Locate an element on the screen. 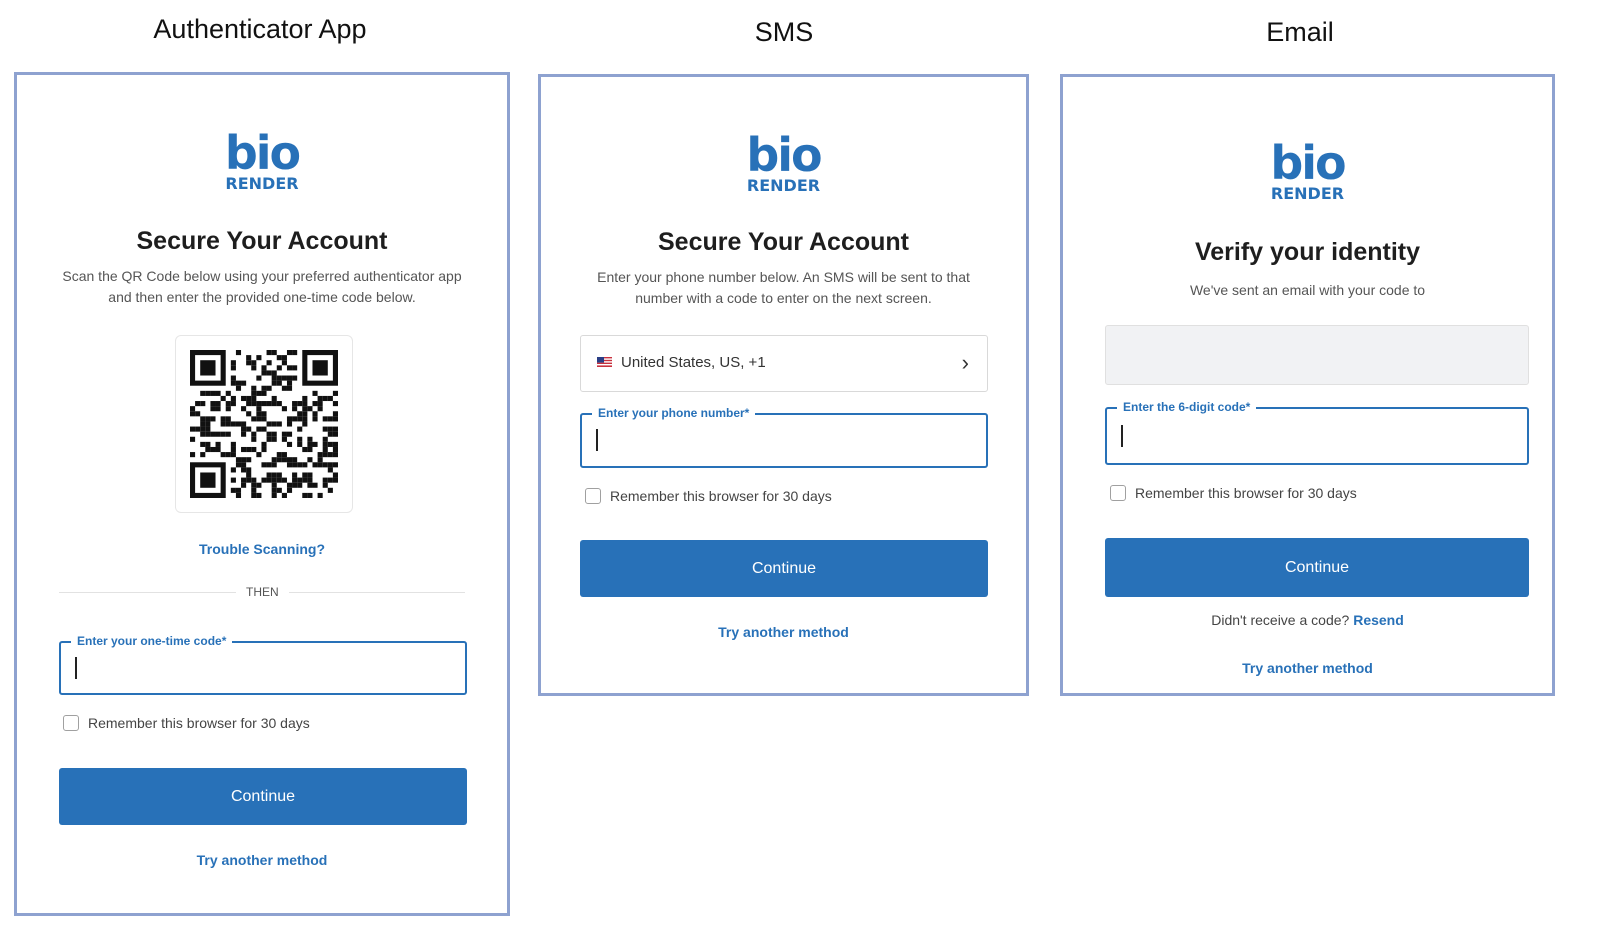 The image size is (1600, 942). country-select-value: United States, US, +1 is located at coordinates (693, 362).